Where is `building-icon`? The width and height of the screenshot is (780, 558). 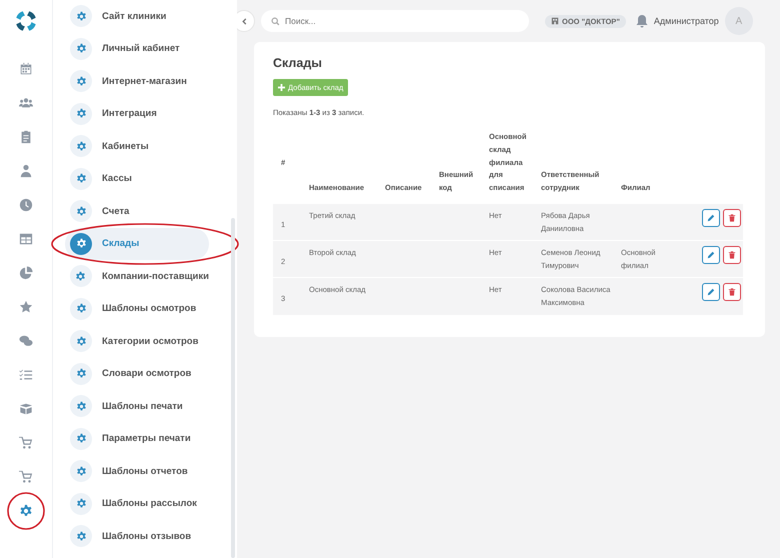 building-icon is located at coordinates (555, 21).